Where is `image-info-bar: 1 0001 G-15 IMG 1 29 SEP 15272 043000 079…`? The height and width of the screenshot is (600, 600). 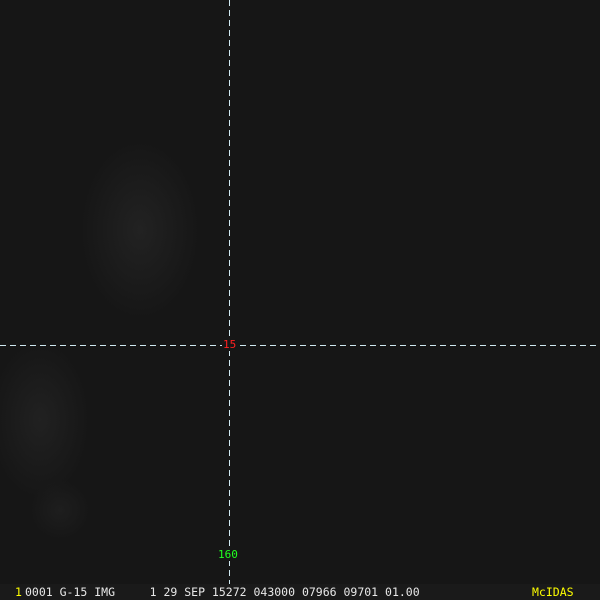
image-info-bar: 1 0001 G-15 IMG 1 29 SEP 15272 043000 079… is located at coordinates (300, 592).